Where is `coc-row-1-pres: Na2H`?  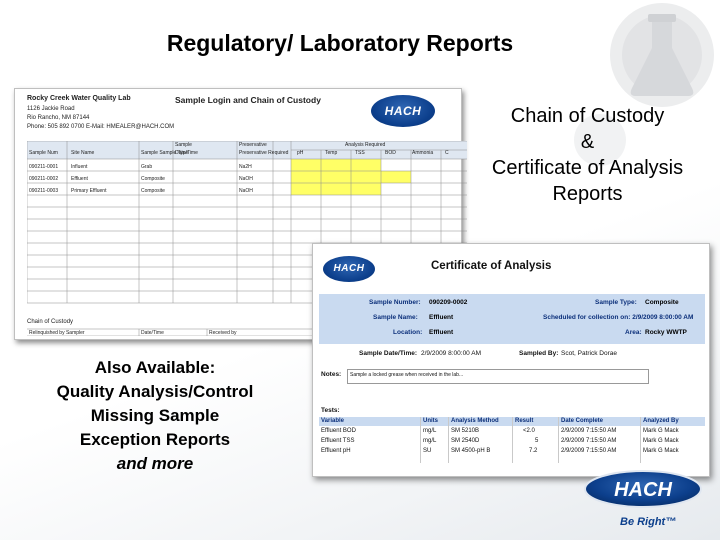 coc-row-1-pres: Na2H is located at coordinates (245, 167).